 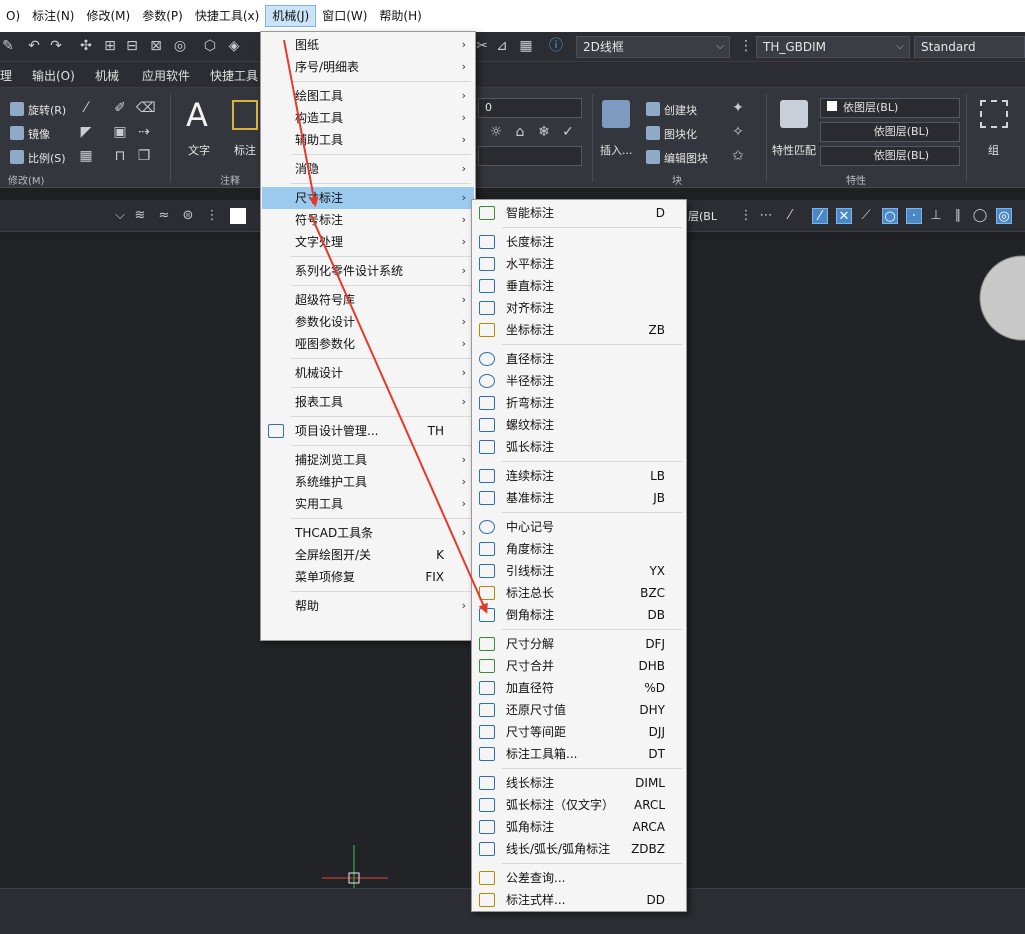 I want to click on annotation-overlay, so click(x=385, y=326).